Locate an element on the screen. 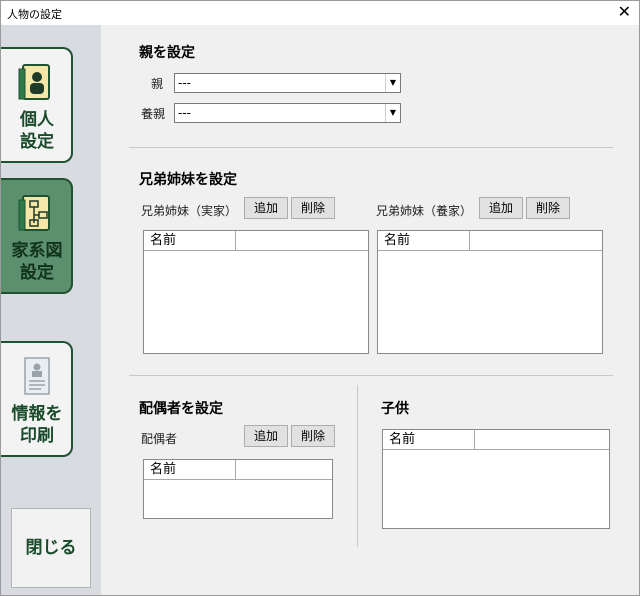 The image size is (640, 596). real-siblings-label: 兄弟姉妹（実家） is located at coordinates (189, 211).